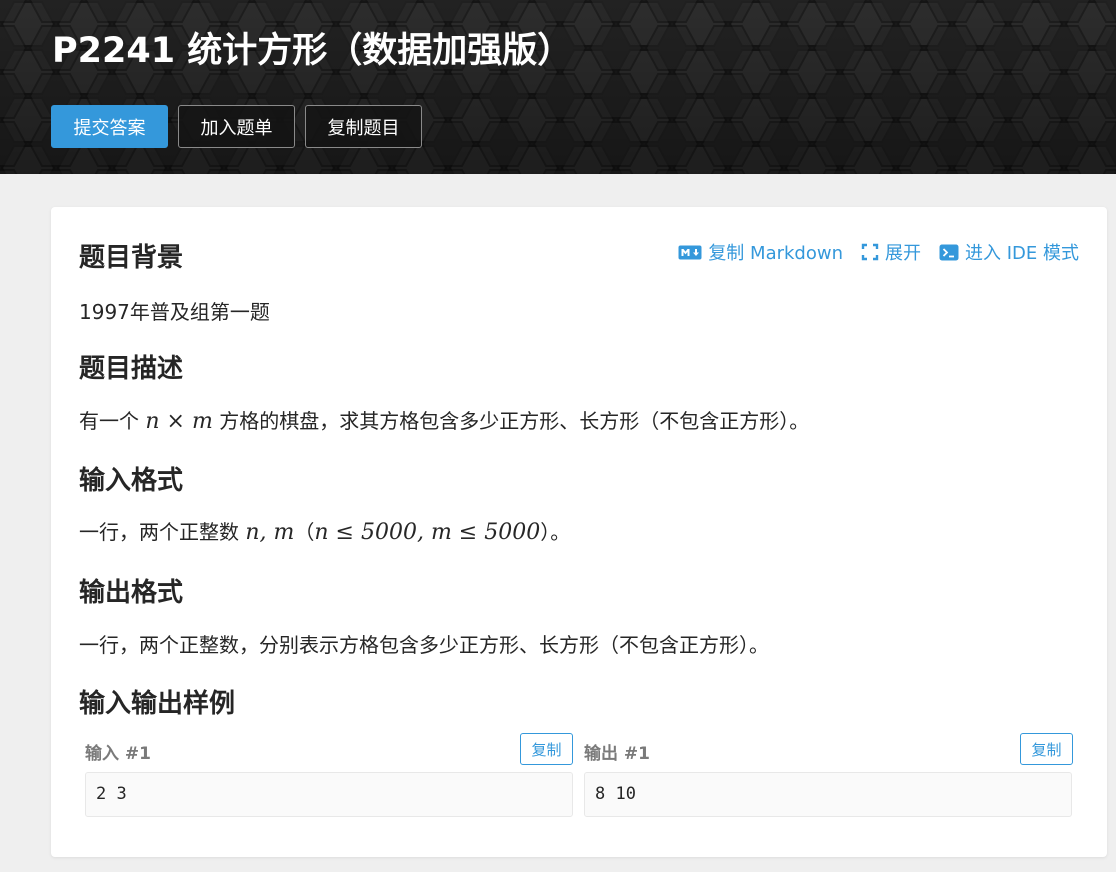  Describe the element at coordinates (236, 126) in the screenshot. I see `add-to-problem-list-button: 加入题单` at that location.